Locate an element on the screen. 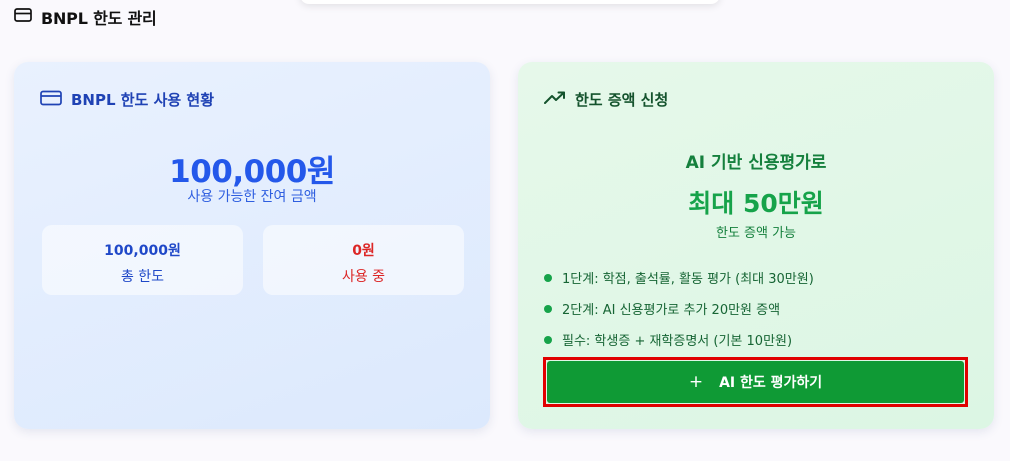 This screenshot has width=1010, height=461. increase-card-header: 한도 증액 신청 is located at coordinates (606, 99).